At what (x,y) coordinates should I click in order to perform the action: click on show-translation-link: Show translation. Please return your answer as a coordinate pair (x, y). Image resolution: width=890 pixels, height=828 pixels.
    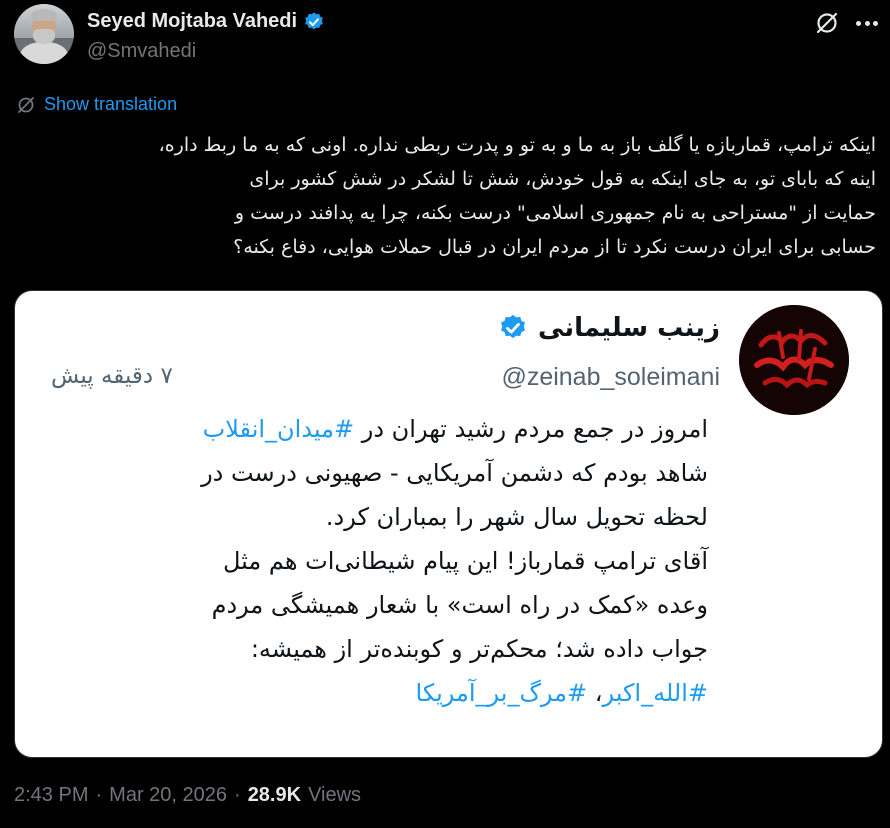
    Looking at the image, I should click on (96, 104).